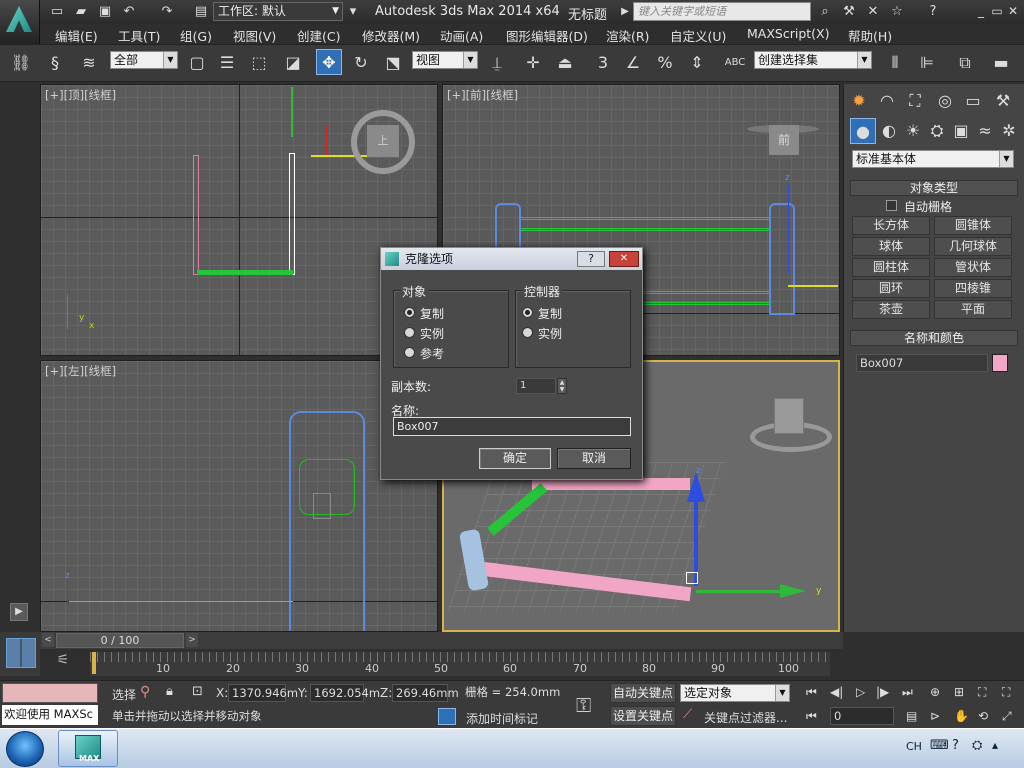 The width and height of the screenshot is (1024, 768). Describe the element at coordinates (76, 35) in the screenshot. I see `menu-edit: 编辑(E)` at that location.